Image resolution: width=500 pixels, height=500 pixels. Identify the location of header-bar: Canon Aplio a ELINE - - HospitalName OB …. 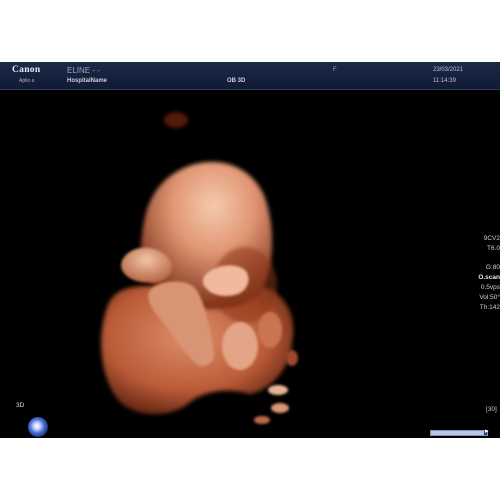
(250, 76).